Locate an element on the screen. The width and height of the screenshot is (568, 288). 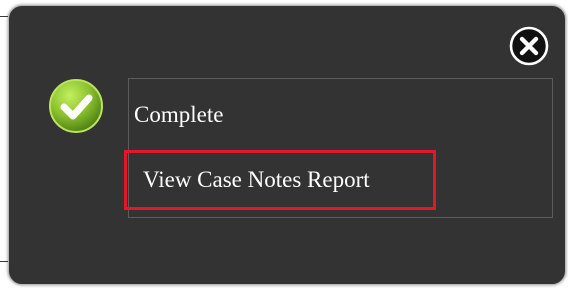
view-case-notes-report-link: View Case Notes Report is located at coordinates (280, 180).